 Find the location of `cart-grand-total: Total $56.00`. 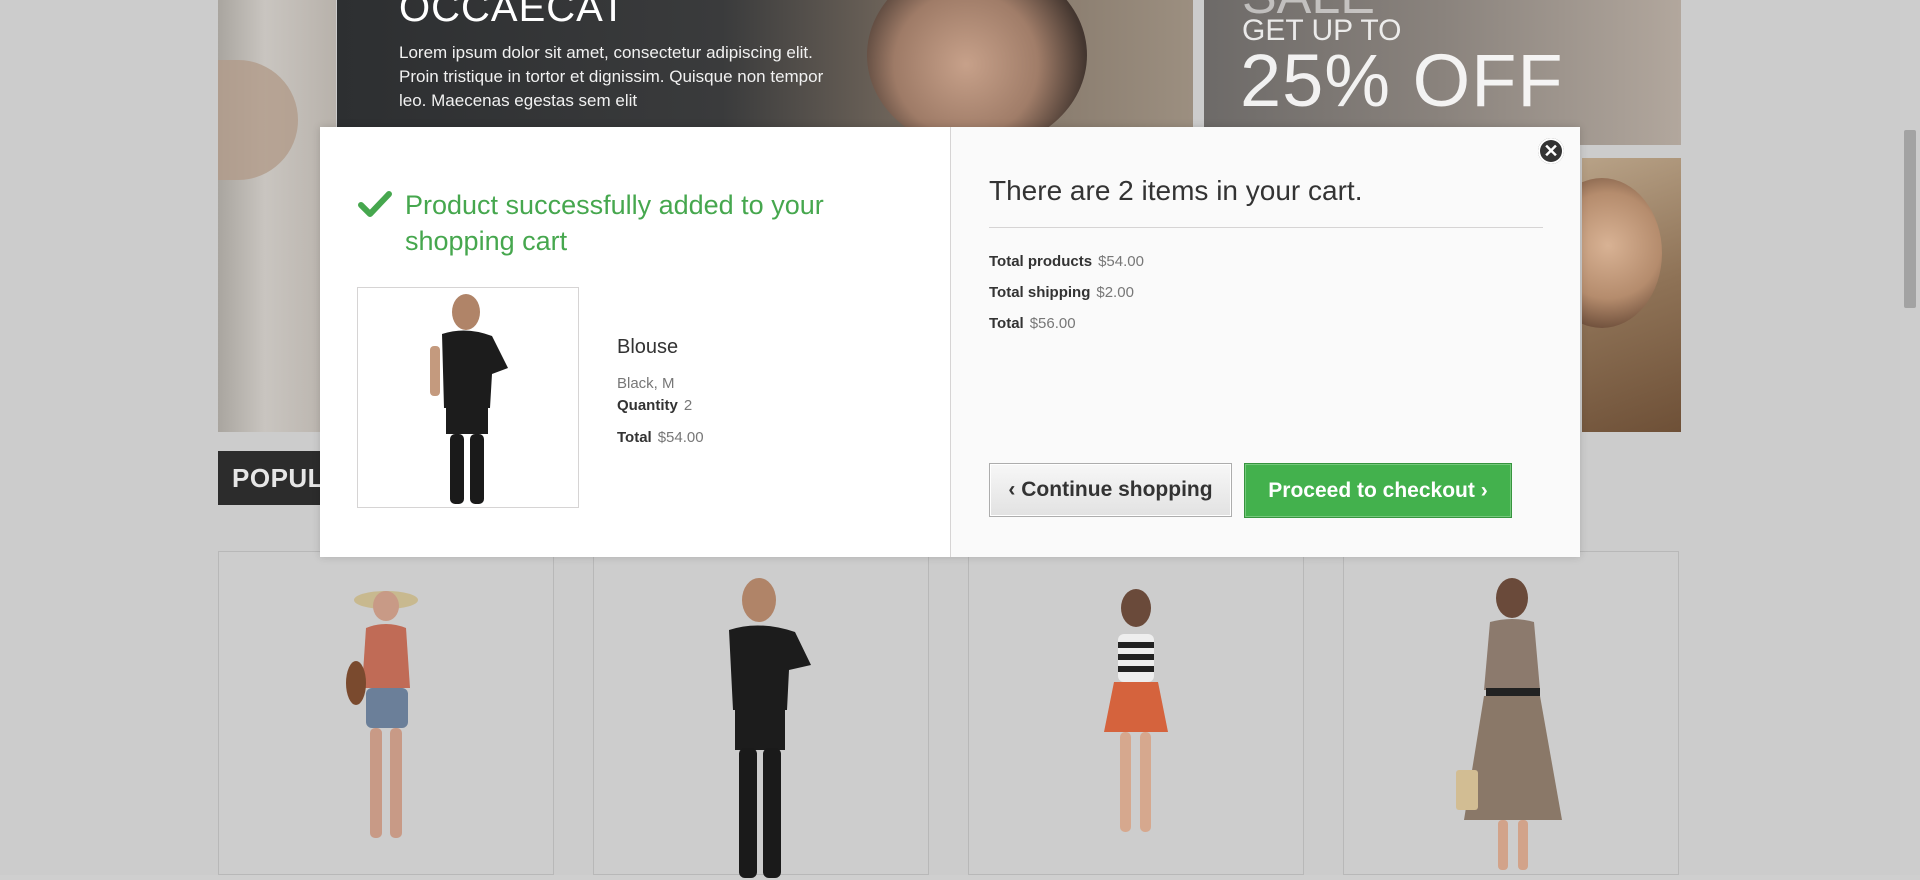

cart-grand-total: Total $56.00 is located at coordinates (1032, 323).